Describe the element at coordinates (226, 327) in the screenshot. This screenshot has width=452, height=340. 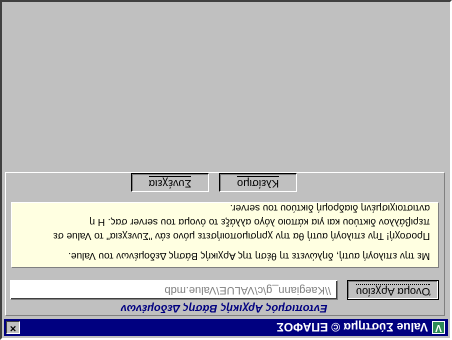
I see `title-bar: V Value Σύστημα © ΕΠΑΦΟΣ ×` at that location.